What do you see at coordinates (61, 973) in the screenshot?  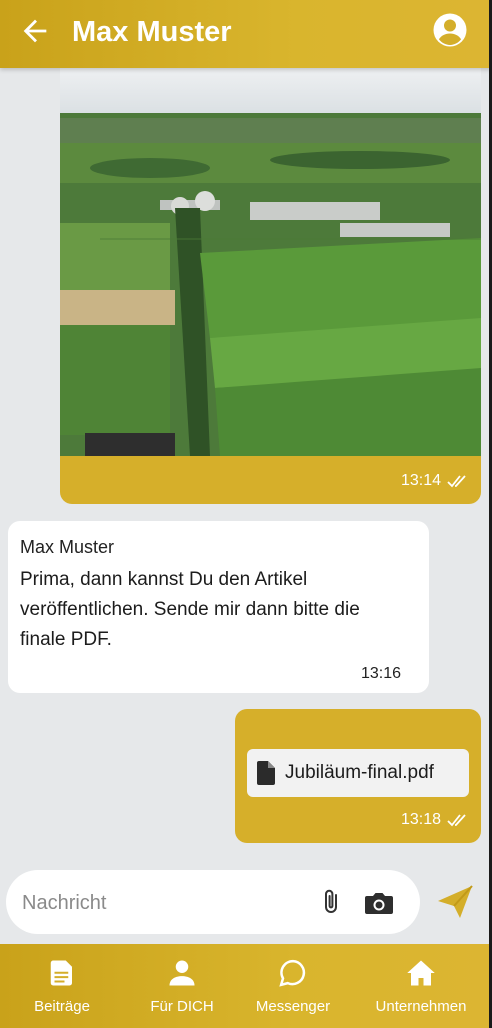 I see `article-icon` at bounding box center [61, 973].